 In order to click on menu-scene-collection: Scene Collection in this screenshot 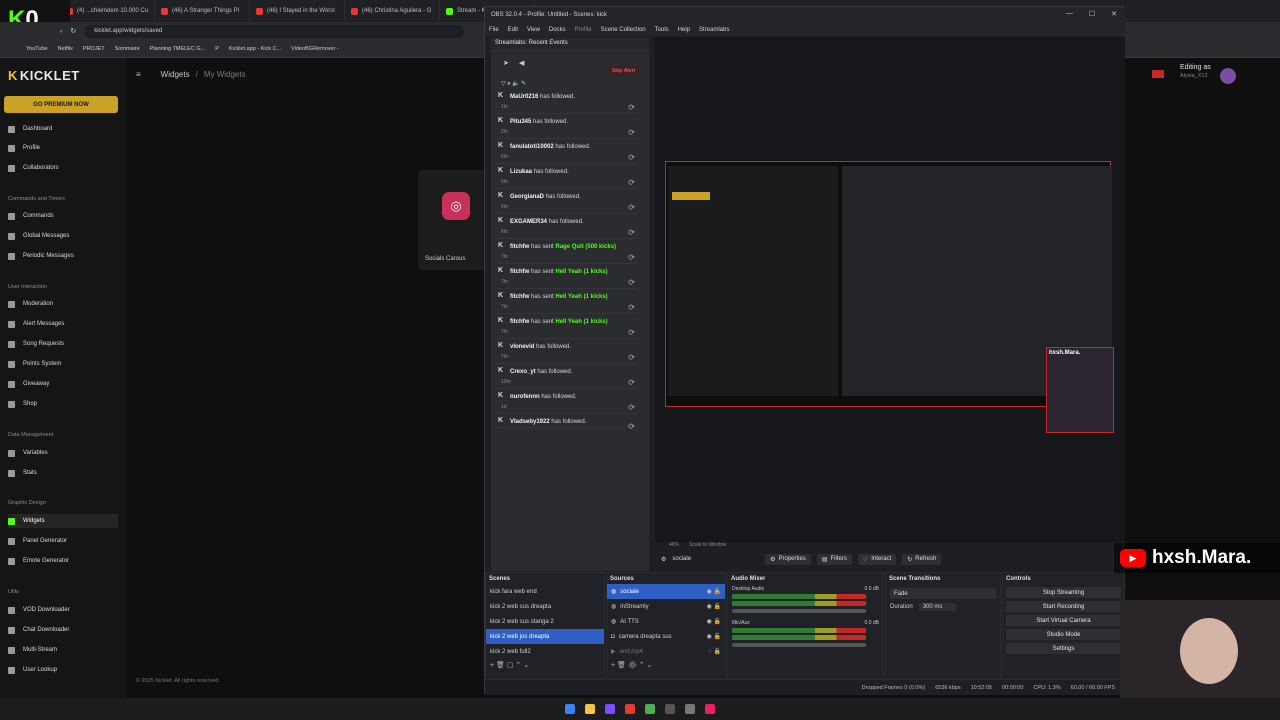, I will do `click(623, 30)`.